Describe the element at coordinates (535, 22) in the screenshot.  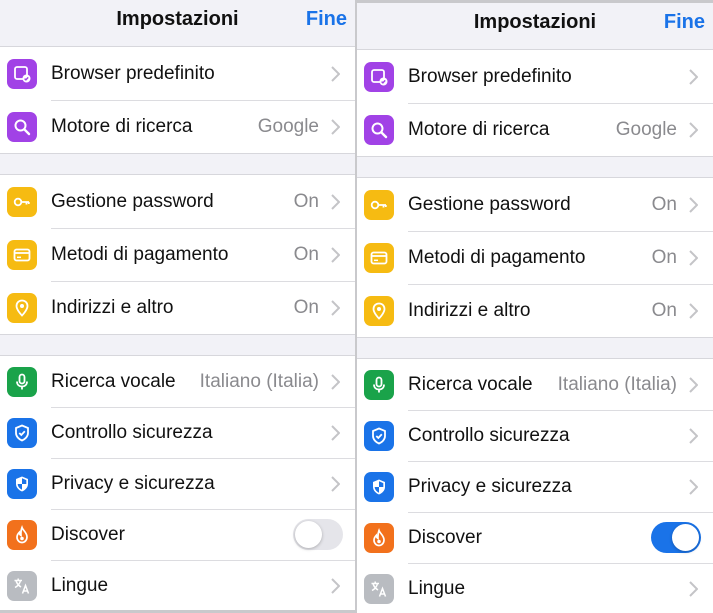
I see `page-title: Impostazioni` at that location.